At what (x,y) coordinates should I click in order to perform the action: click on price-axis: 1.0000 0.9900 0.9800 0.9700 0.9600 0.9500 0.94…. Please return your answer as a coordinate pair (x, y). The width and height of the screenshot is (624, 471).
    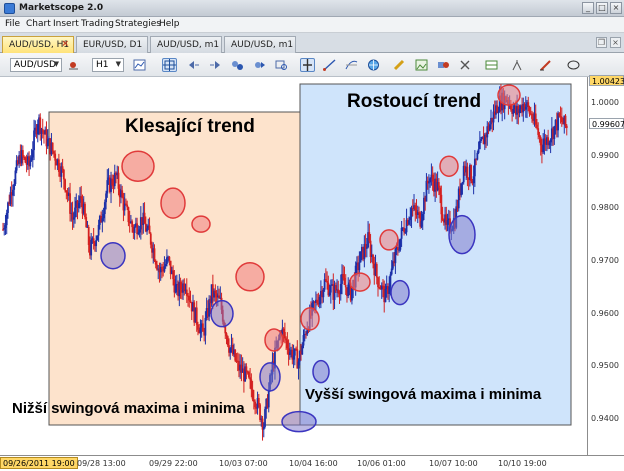
    Looking at the image, I should click on (605, 264).